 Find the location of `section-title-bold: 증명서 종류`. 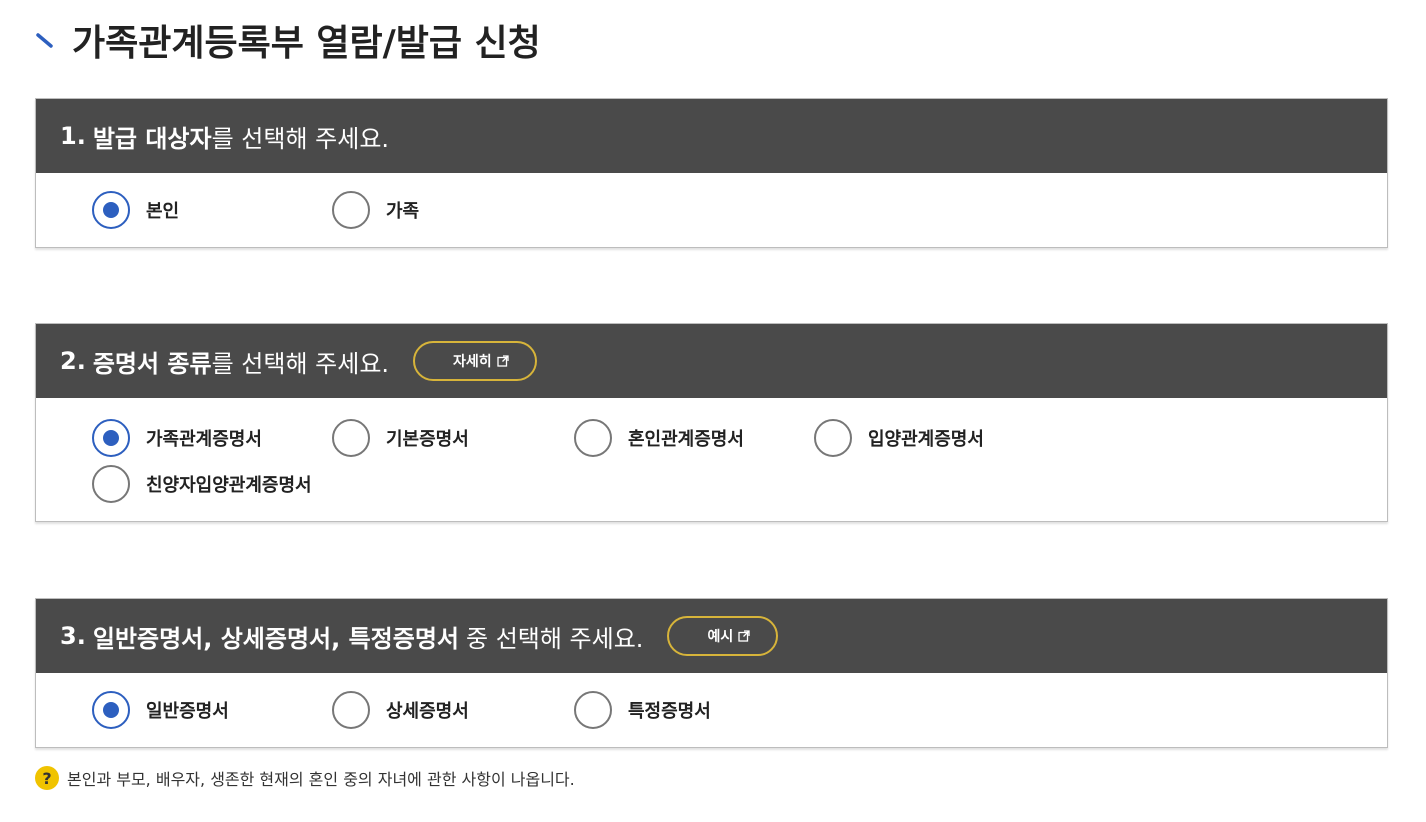

section-title-bold: 증명서 종류 is located at coordinates (152, 363).